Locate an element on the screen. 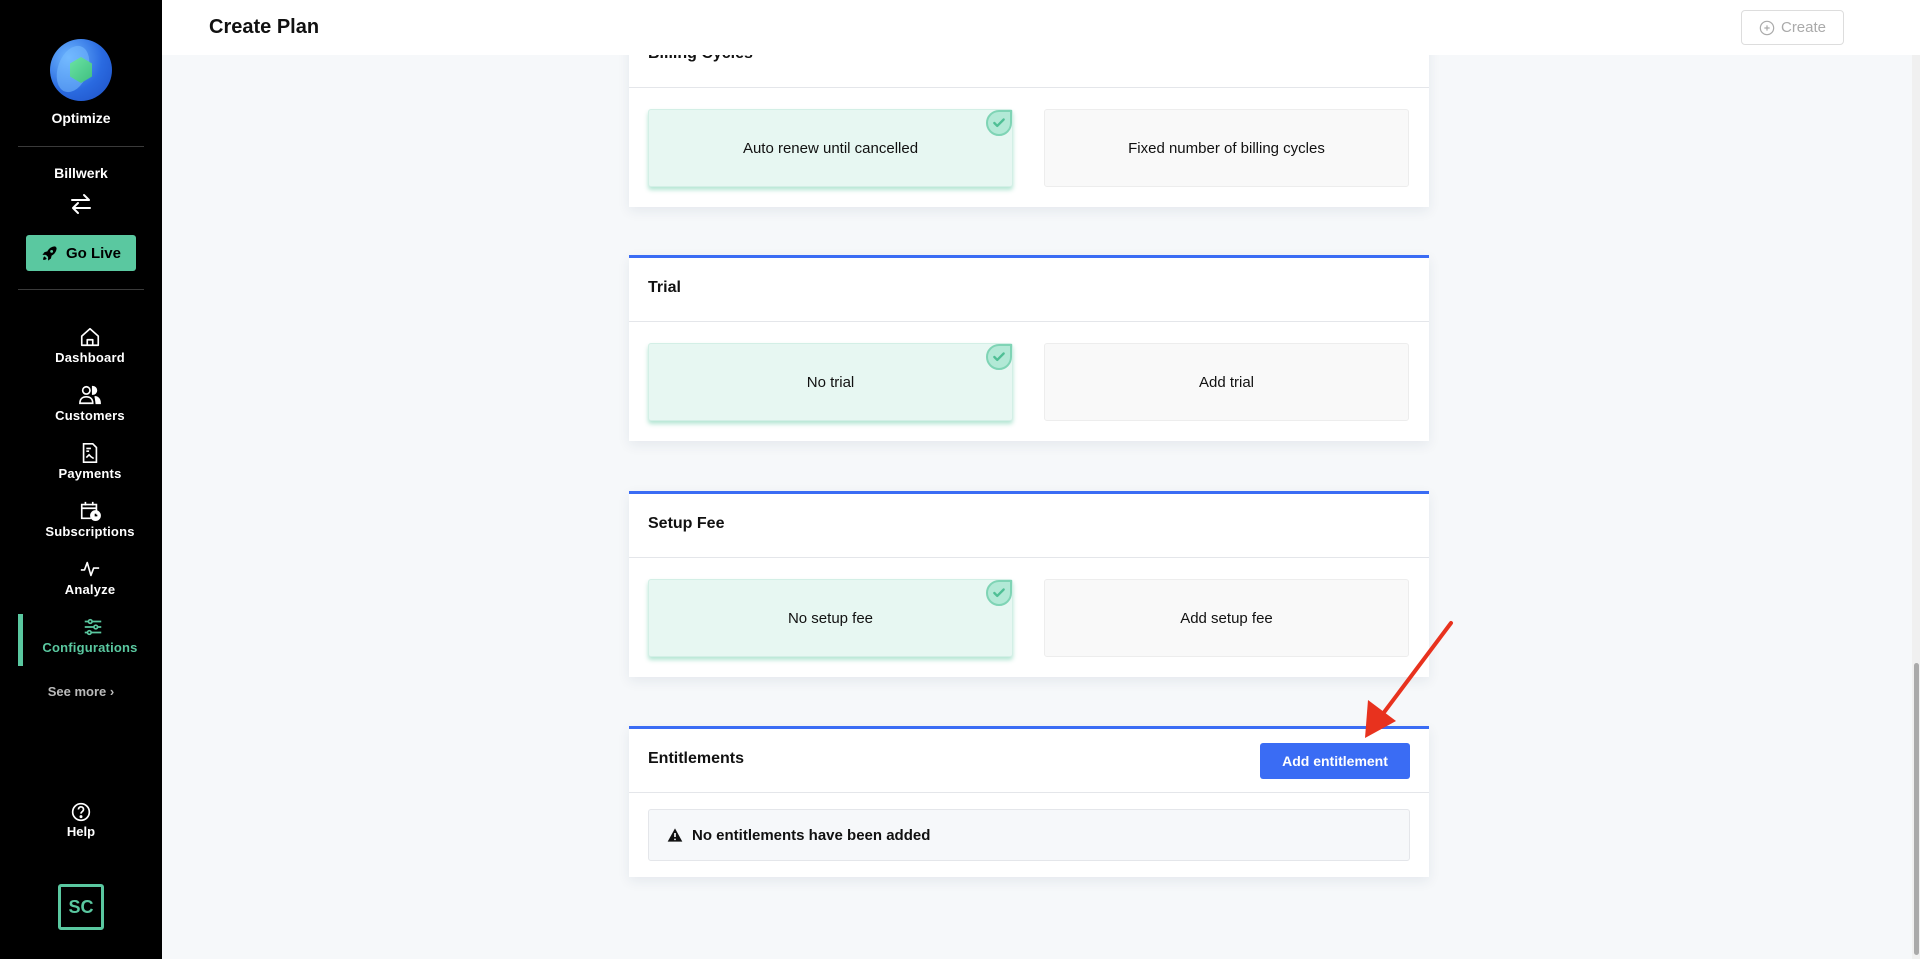 This screenshot has height=959, width=1920. option-label: Add trial is located at coordinates (1226, 382).